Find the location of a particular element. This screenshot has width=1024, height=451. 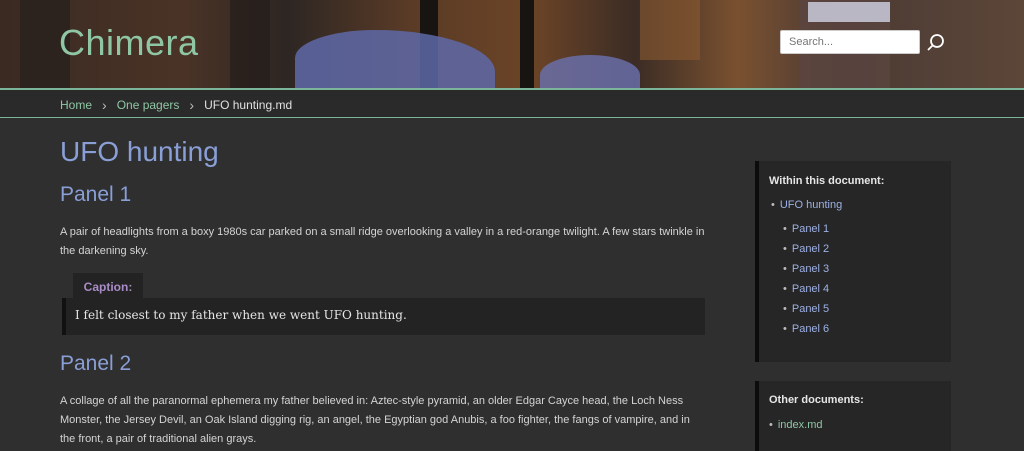

breadcrumb: Home › One pagers › UFO hunting.md is located at coordinates (176, 105).